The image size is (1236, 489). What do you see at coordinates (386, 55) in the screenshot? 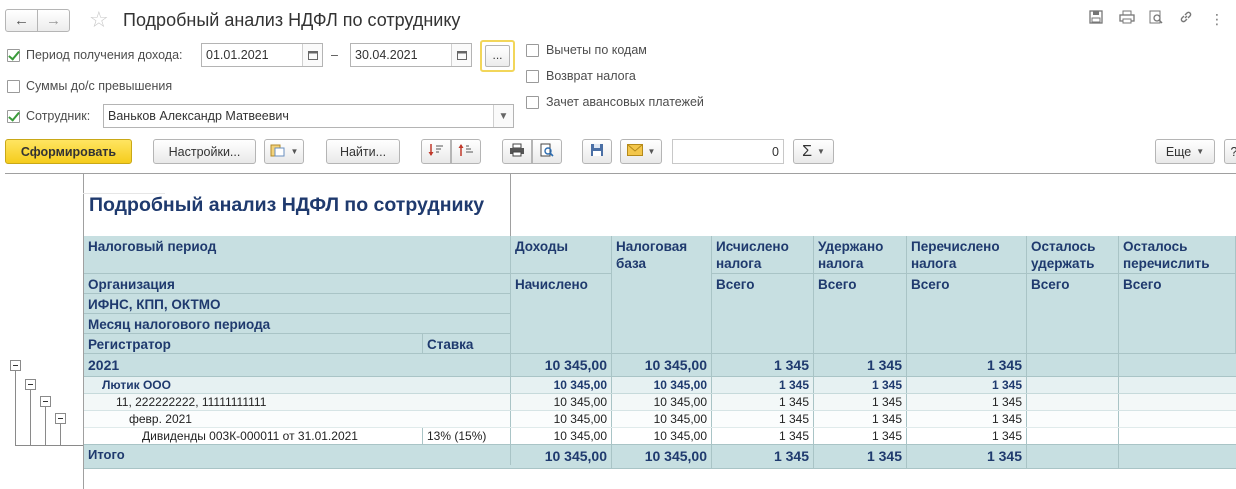
I see `period-to-value: 30.04.2021` at bounding box center [386, 55].